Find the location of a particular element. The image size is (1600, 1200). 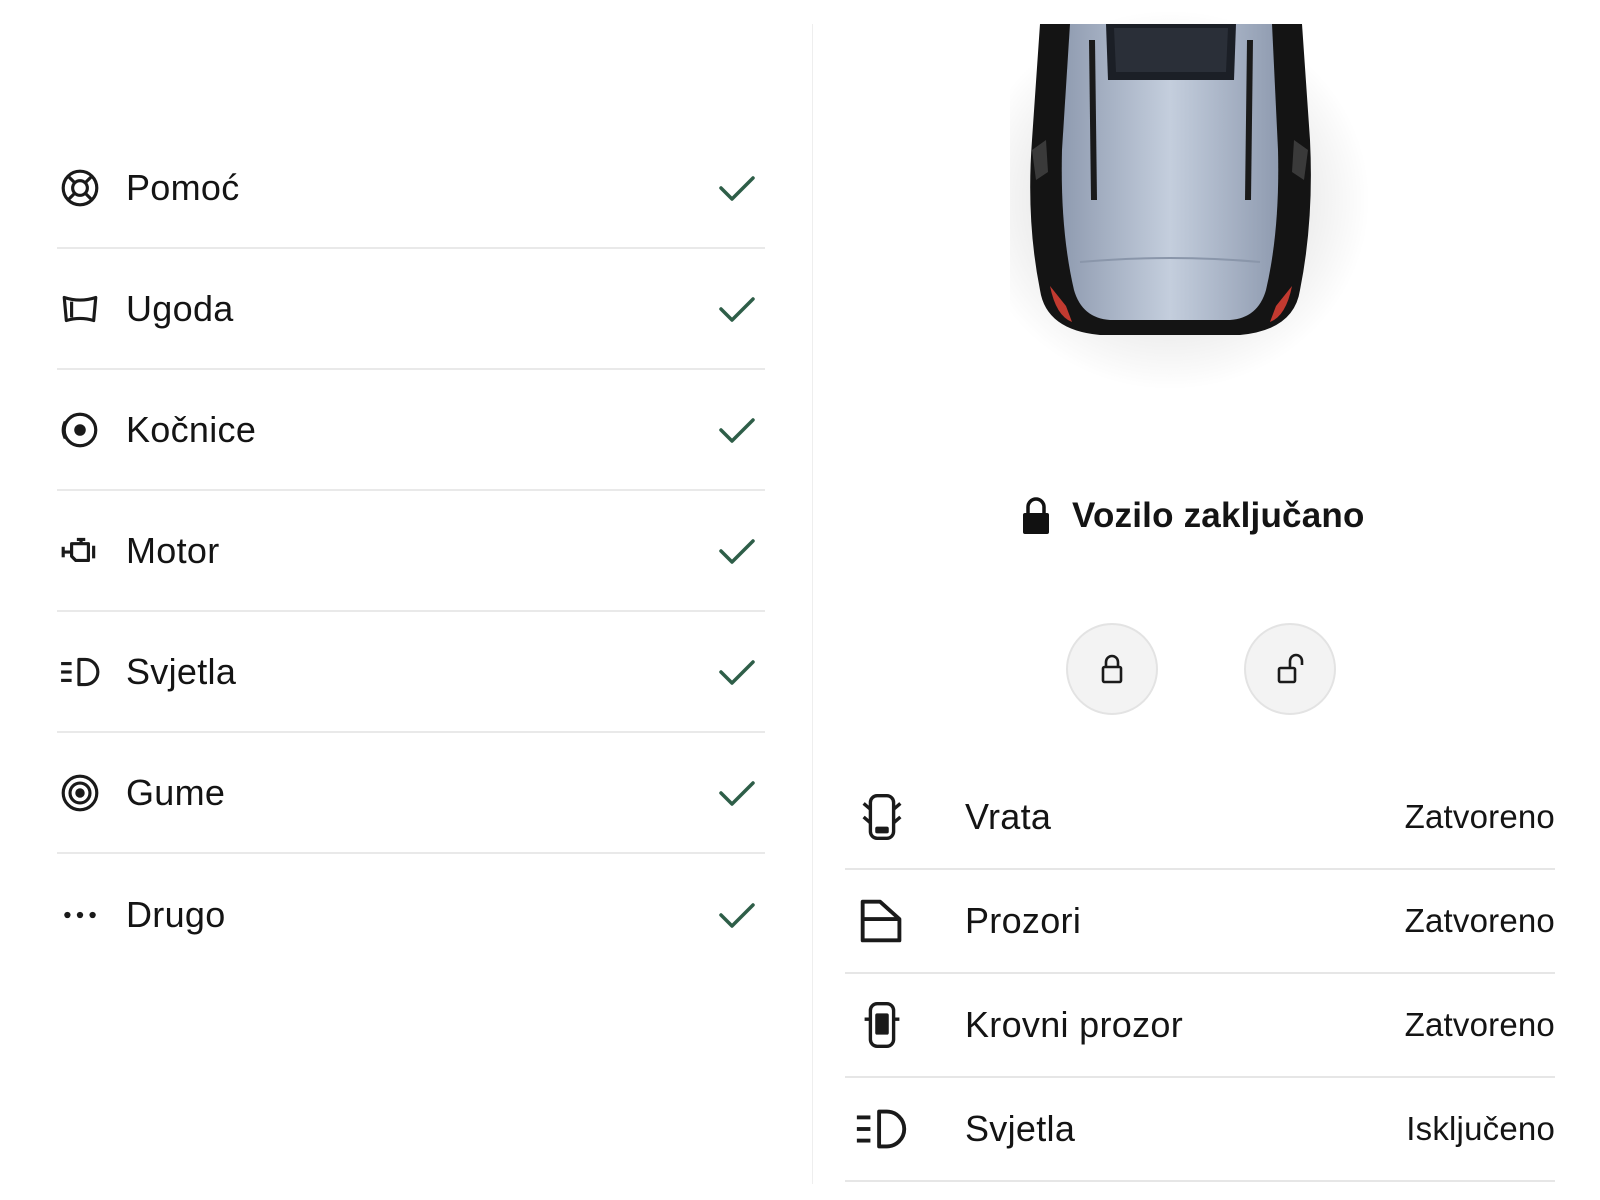

check-label: Motor is located at coordinates (173, 550).